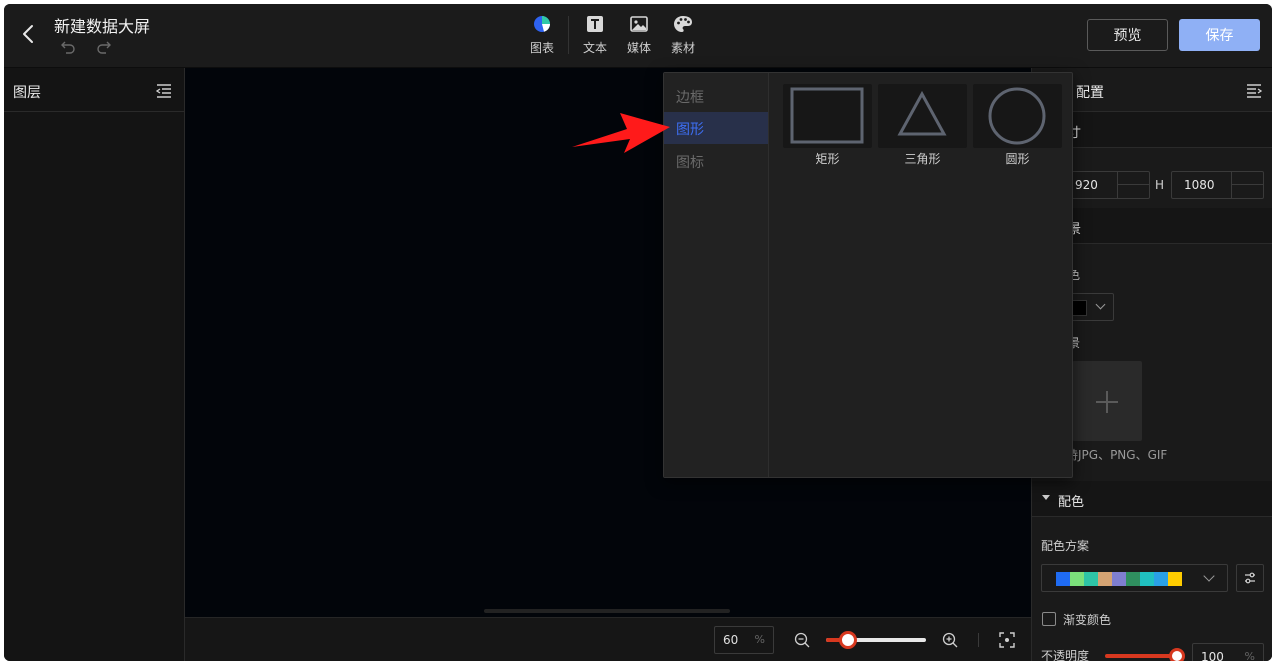 This screenshot has width=1276, height=665. I want to click on shape-rectangle, so click(827, 116).